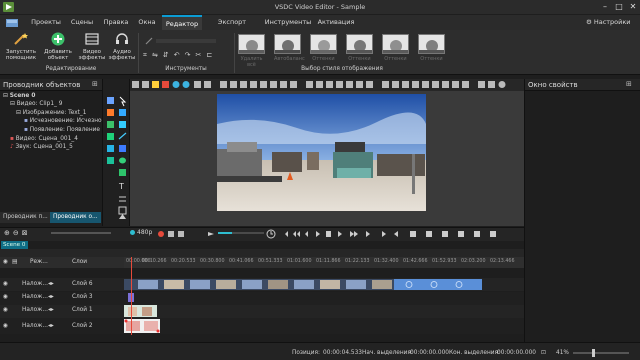 The width and height of the screenshot is (640, 360). I want to click on tools-row-2: ⌗ ⇋ ⇵ ↶ ↷ ✂ ⊏, so click(188, 55).